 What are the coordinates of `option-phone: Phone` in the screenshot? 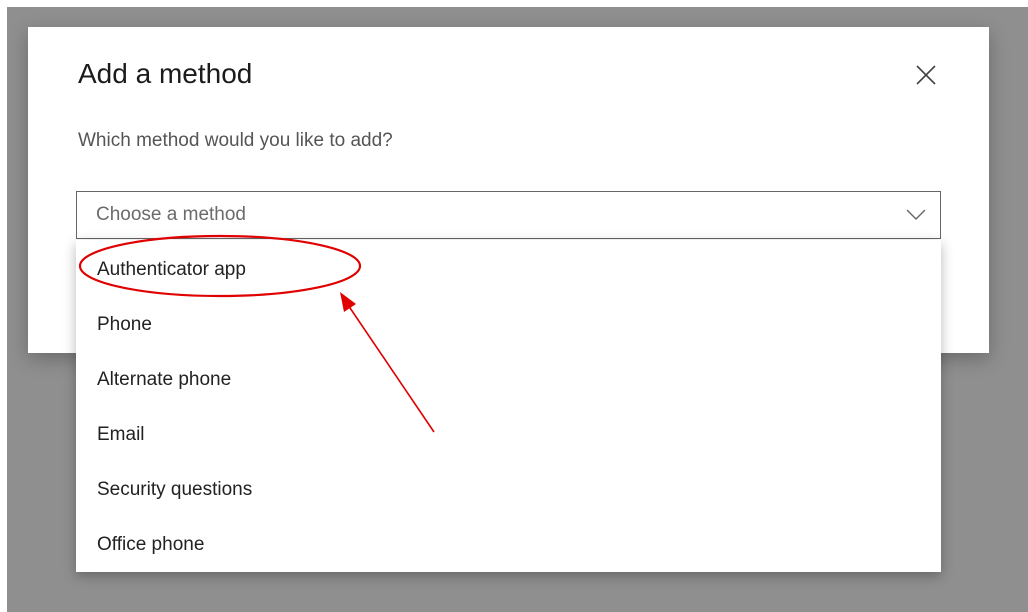 It's located at (508, 324).